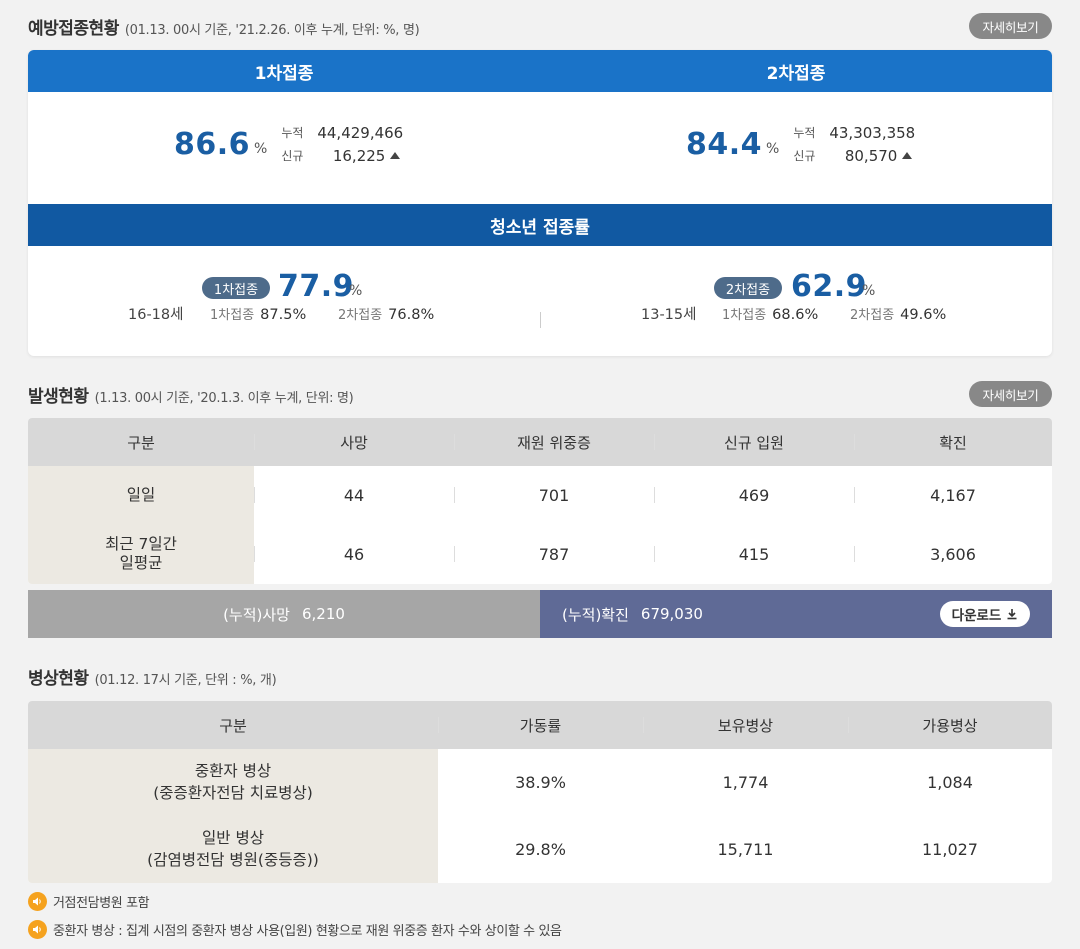  I want to click on dose1-summary: 86.6 % 누적 44,429,466 신규 16,225, so click(288, 144).